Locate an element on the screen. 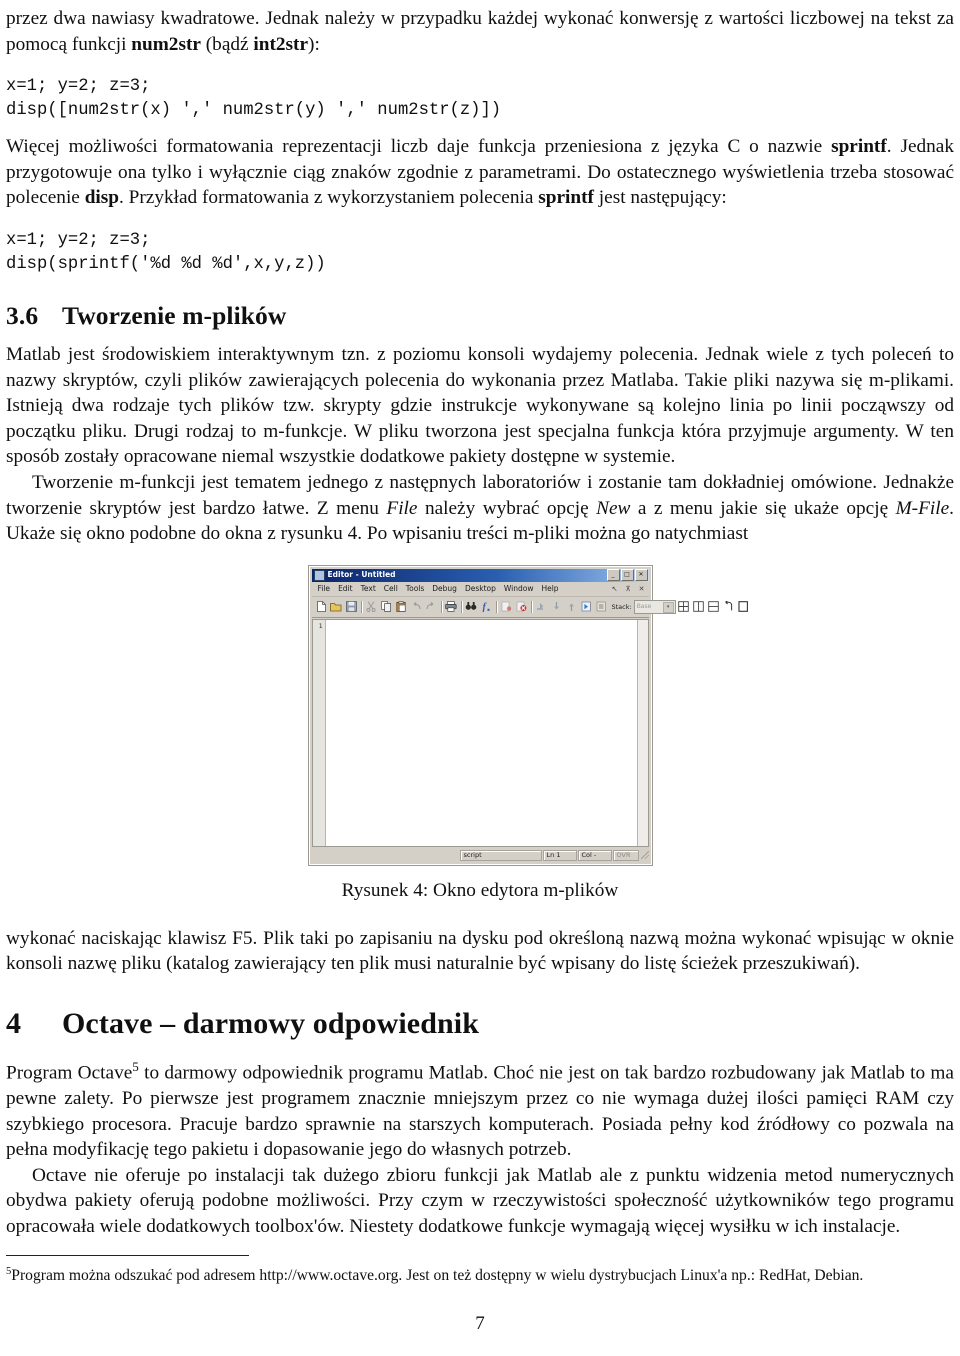 The height and width of the screenshot is (1356, 960). cut-icon is located at coordinates (371, 606).